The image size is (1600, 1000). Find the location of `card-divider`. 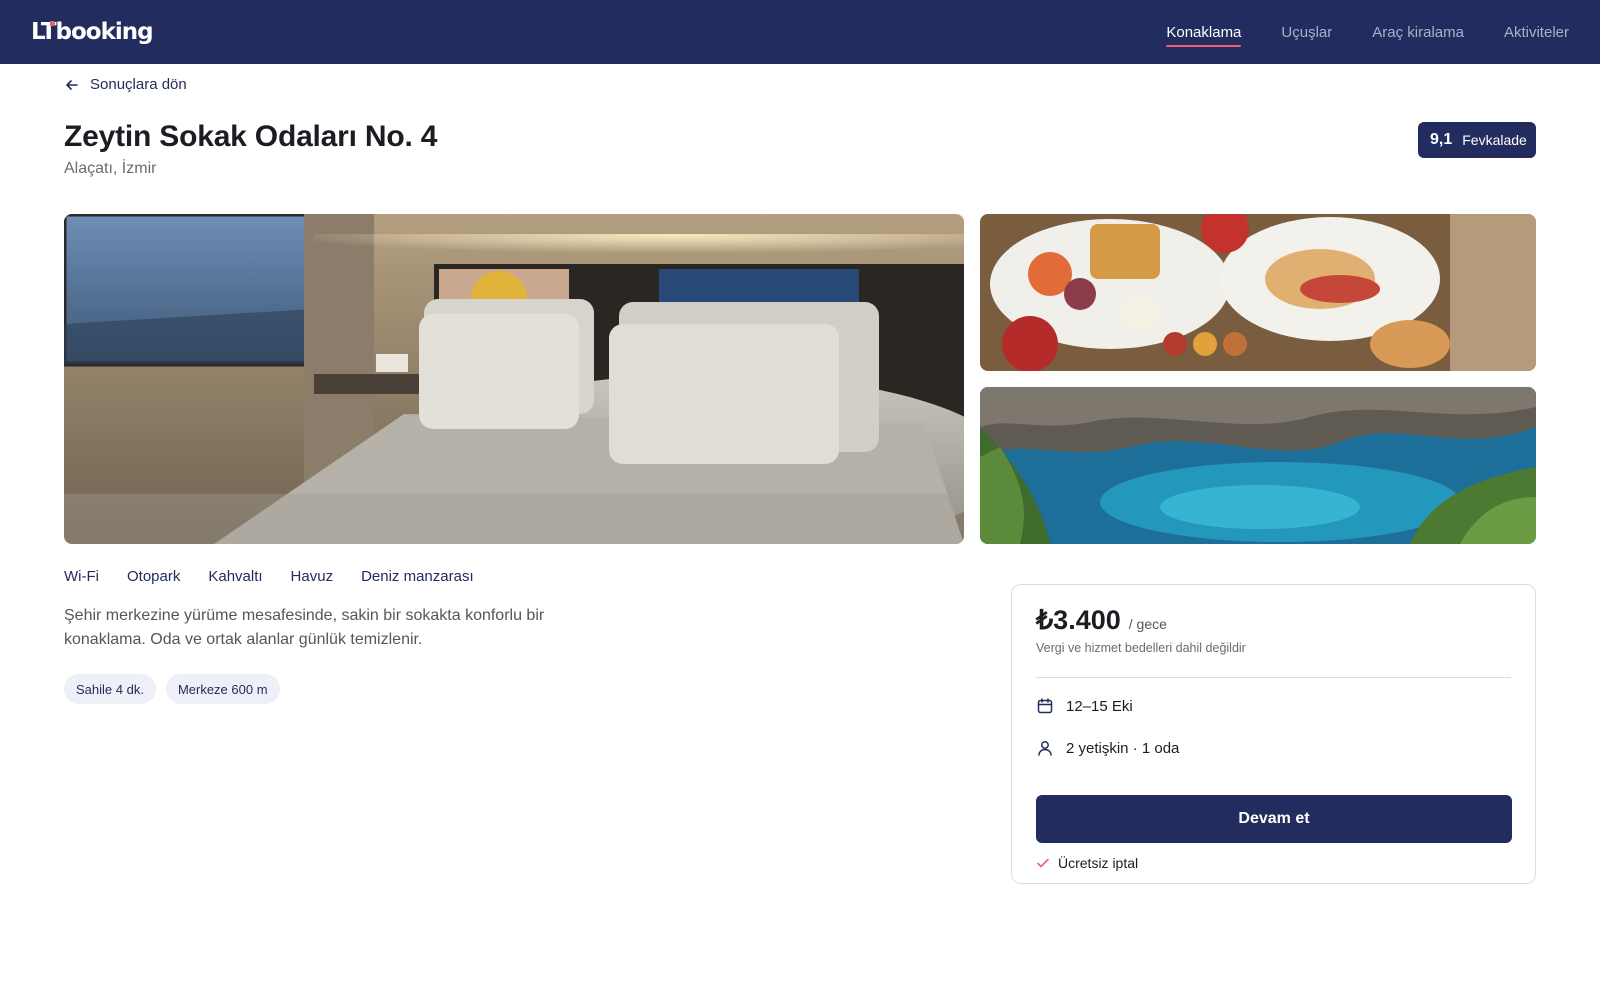

card-divider is located at coordinates (1273, 677).